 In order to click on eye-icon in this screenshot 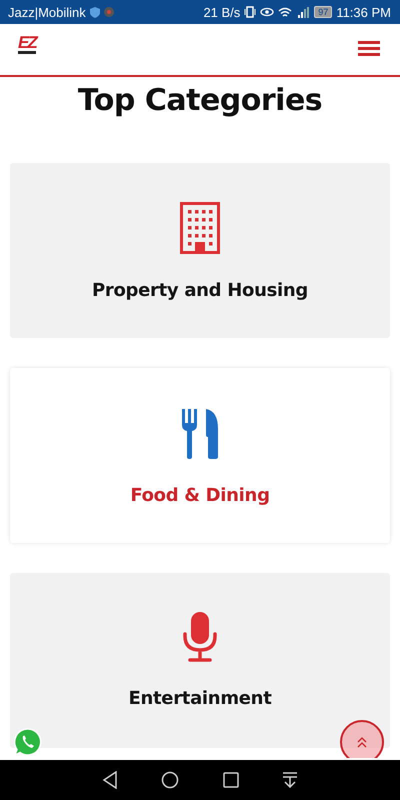, I will do `click(267, 12)`.